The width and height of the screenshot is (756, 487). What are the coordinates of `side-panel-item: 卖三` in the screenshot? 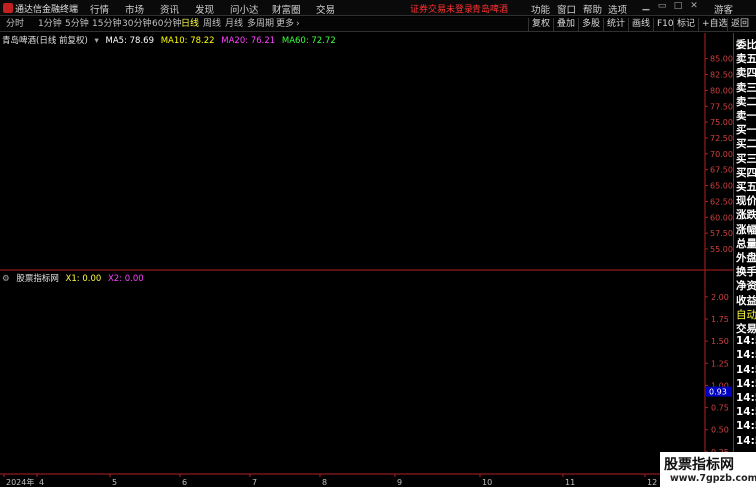 It's located at (746, 87).